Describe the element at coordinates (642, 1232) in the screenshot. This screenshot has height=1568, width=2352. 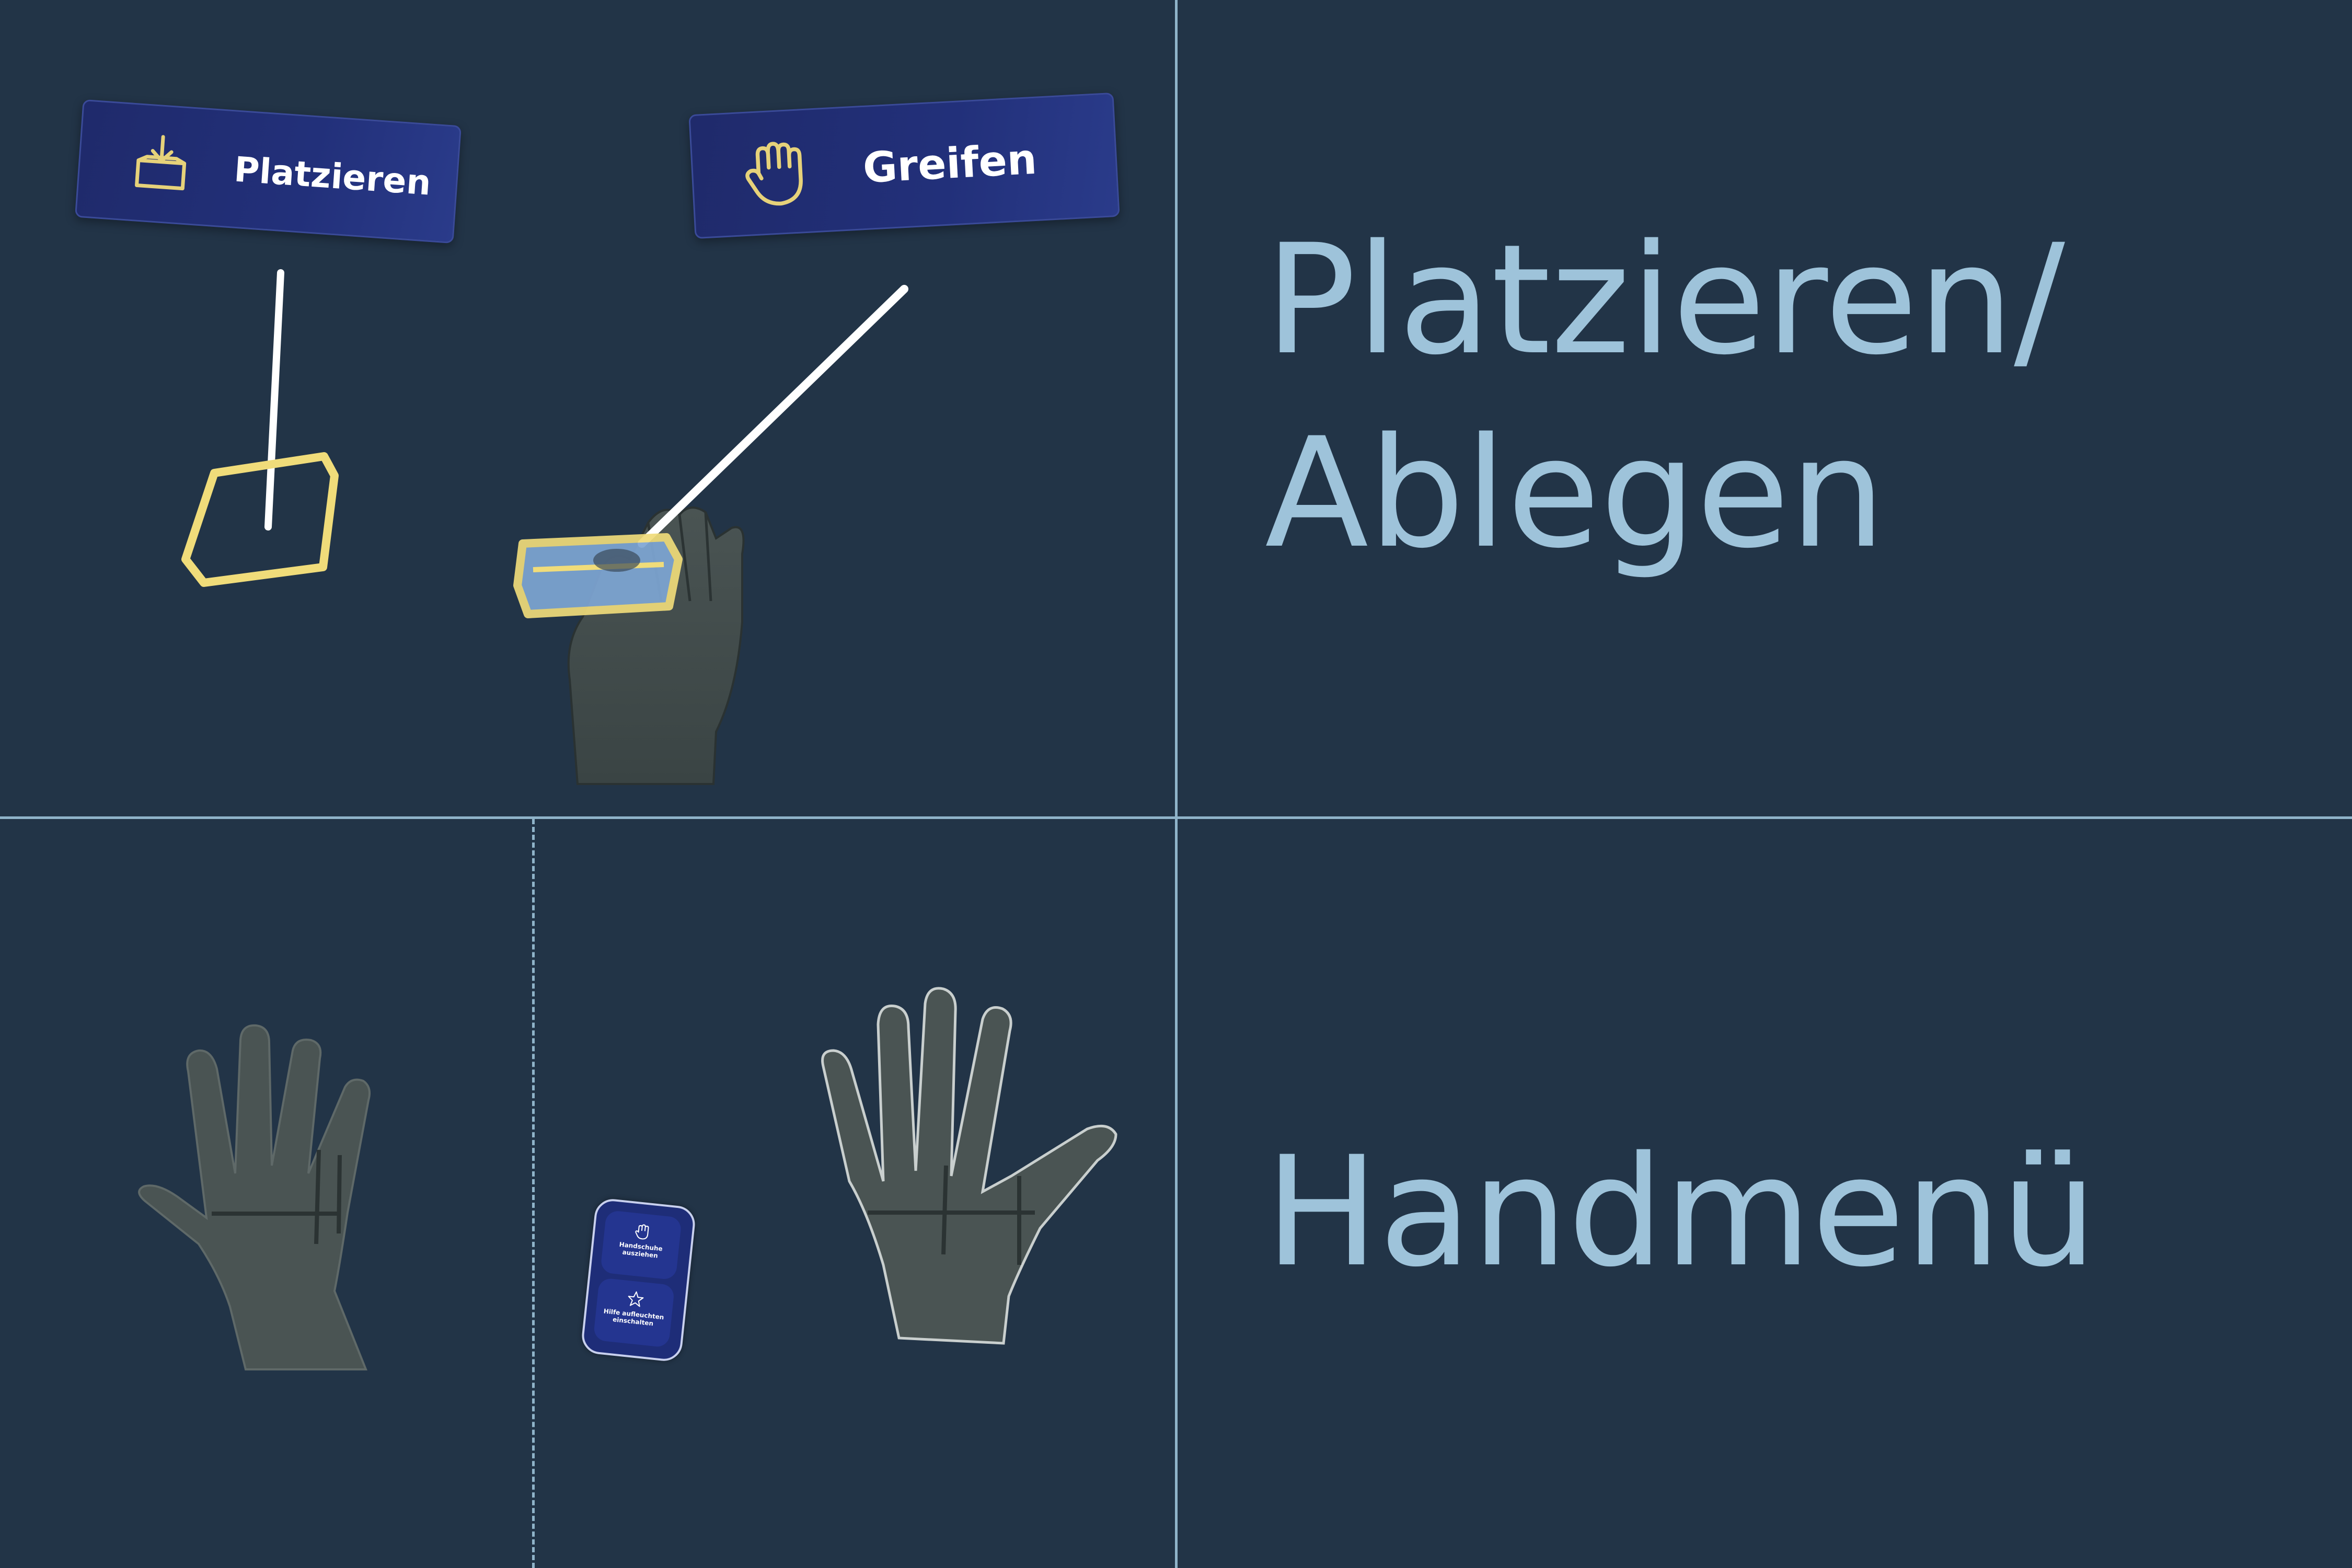
I see `glove-icon` at that location.